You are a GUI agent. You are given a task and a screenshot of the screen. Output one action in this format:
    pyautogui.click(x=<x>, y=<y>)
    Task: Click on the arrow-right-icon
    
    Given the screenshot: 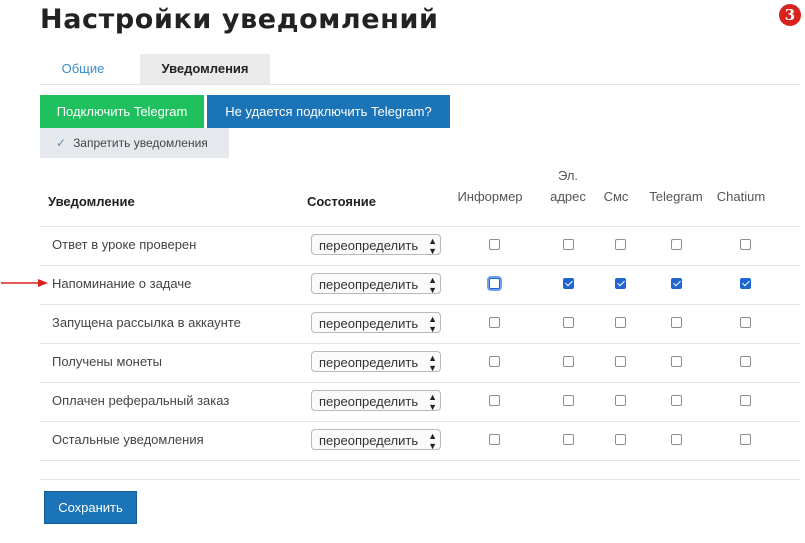 What is the action you would take?
    pyautogui.click(x=24, y=283)
    